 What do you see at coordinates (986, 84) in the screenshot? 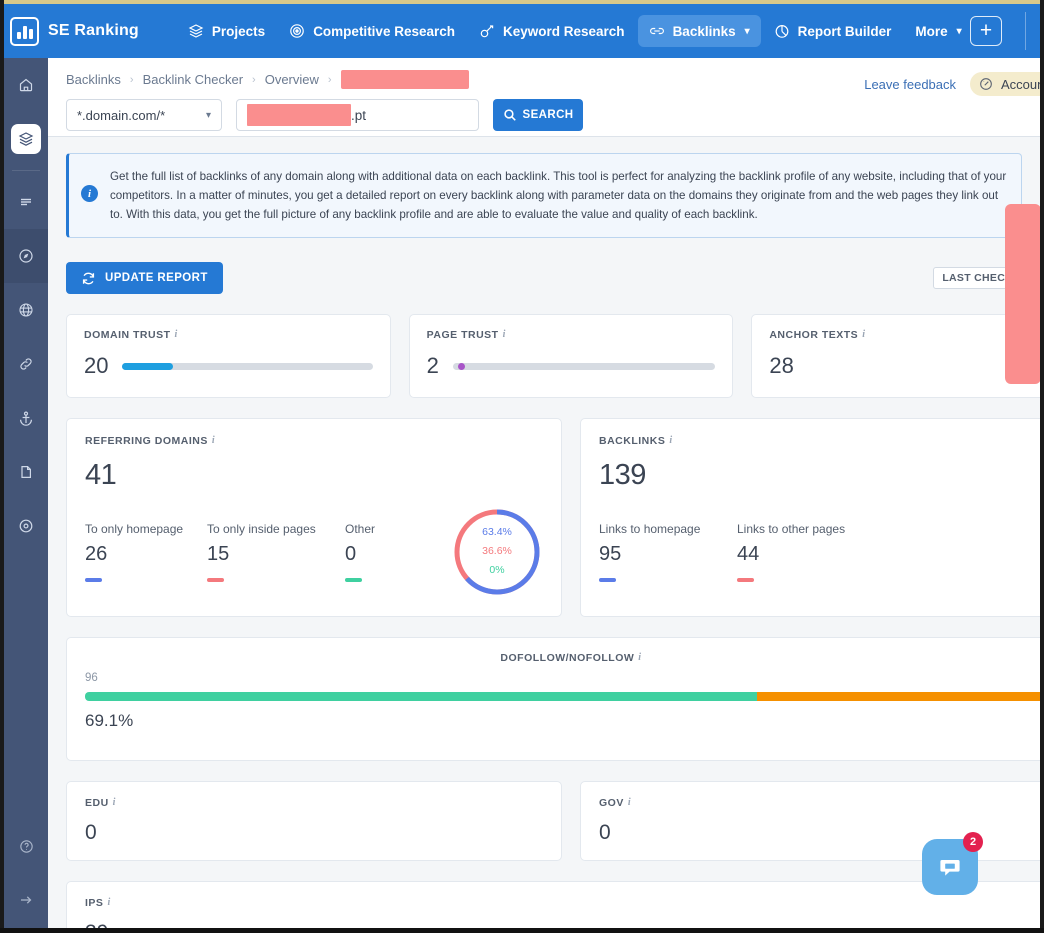
I see `gauge-icon` at bounding box center [986, 84].